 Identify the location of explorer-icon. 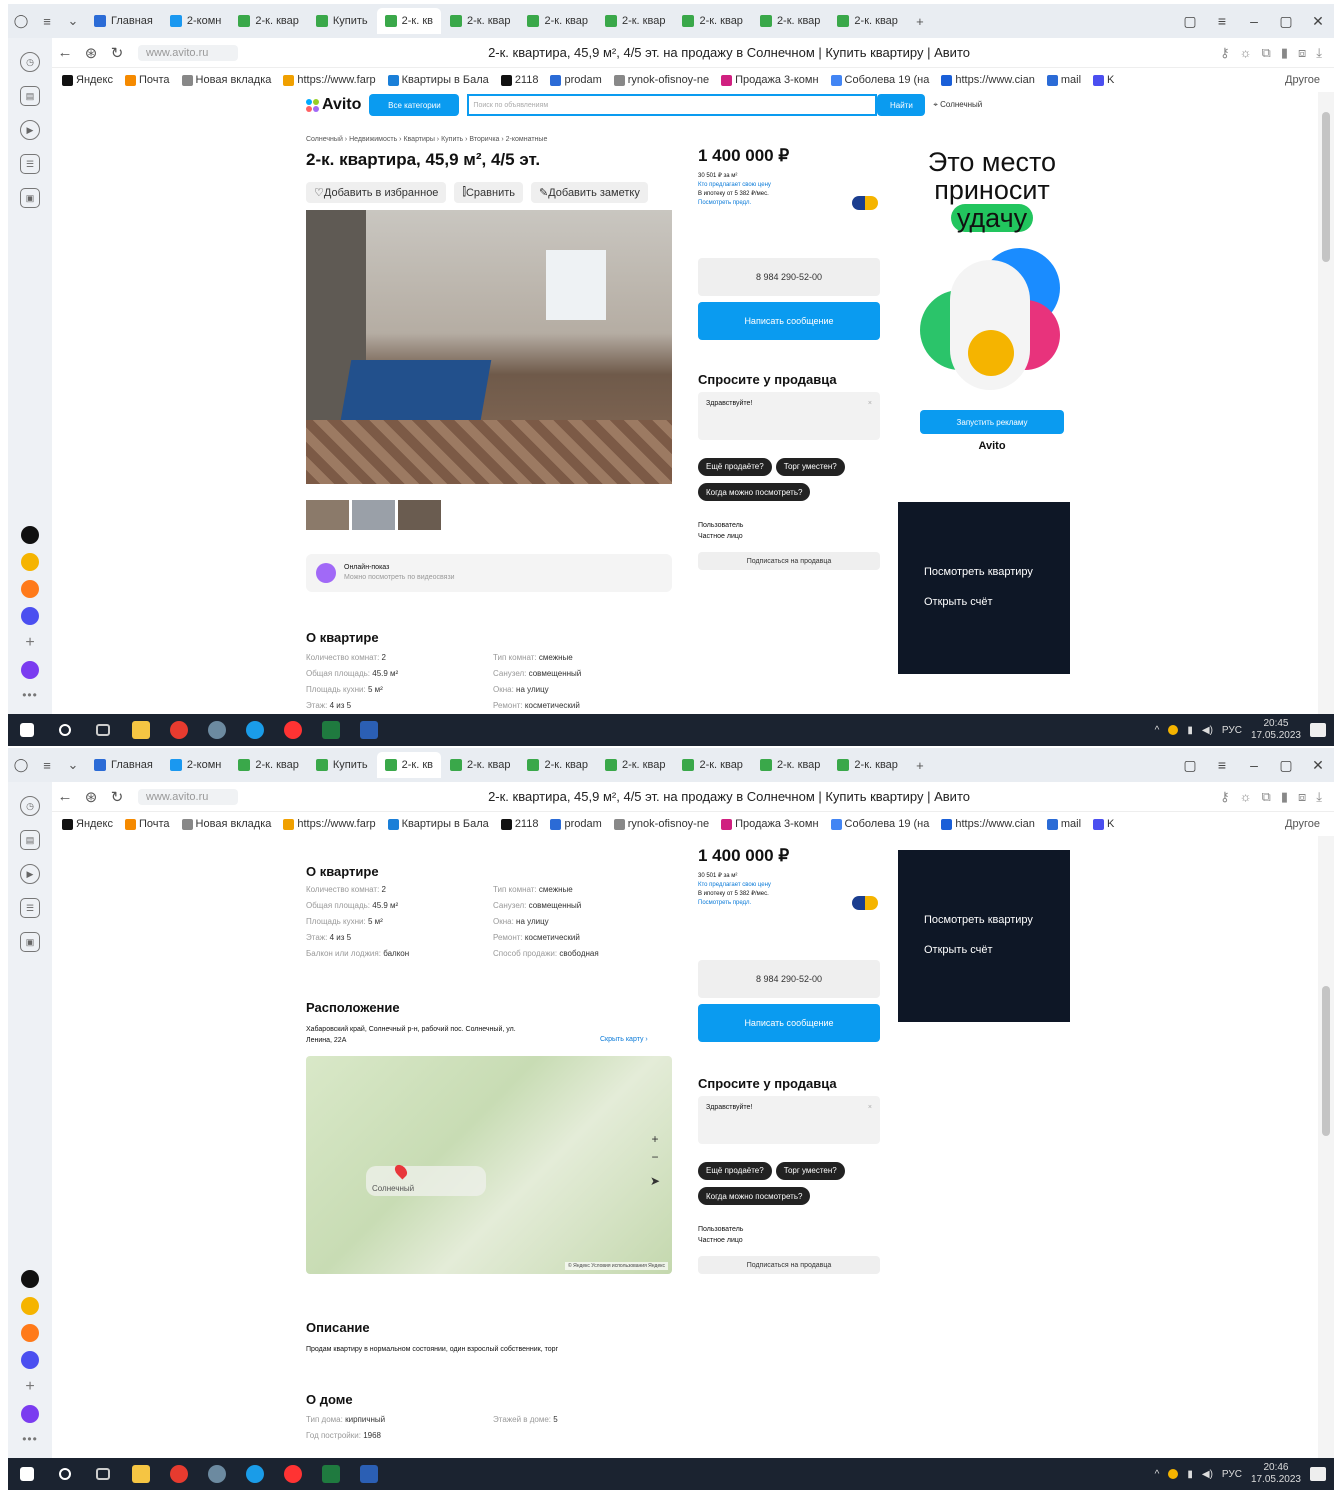
(141, 730).